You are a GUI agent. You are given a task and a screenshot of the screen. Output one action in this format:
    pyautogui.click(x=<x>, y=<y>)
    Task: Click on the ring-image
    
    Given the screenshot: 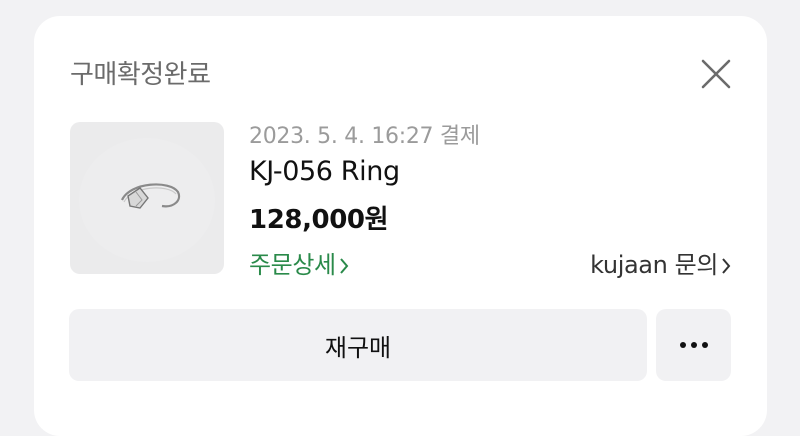 What is the action you would take?
    pyautogui.click(x=147, y=200)
    